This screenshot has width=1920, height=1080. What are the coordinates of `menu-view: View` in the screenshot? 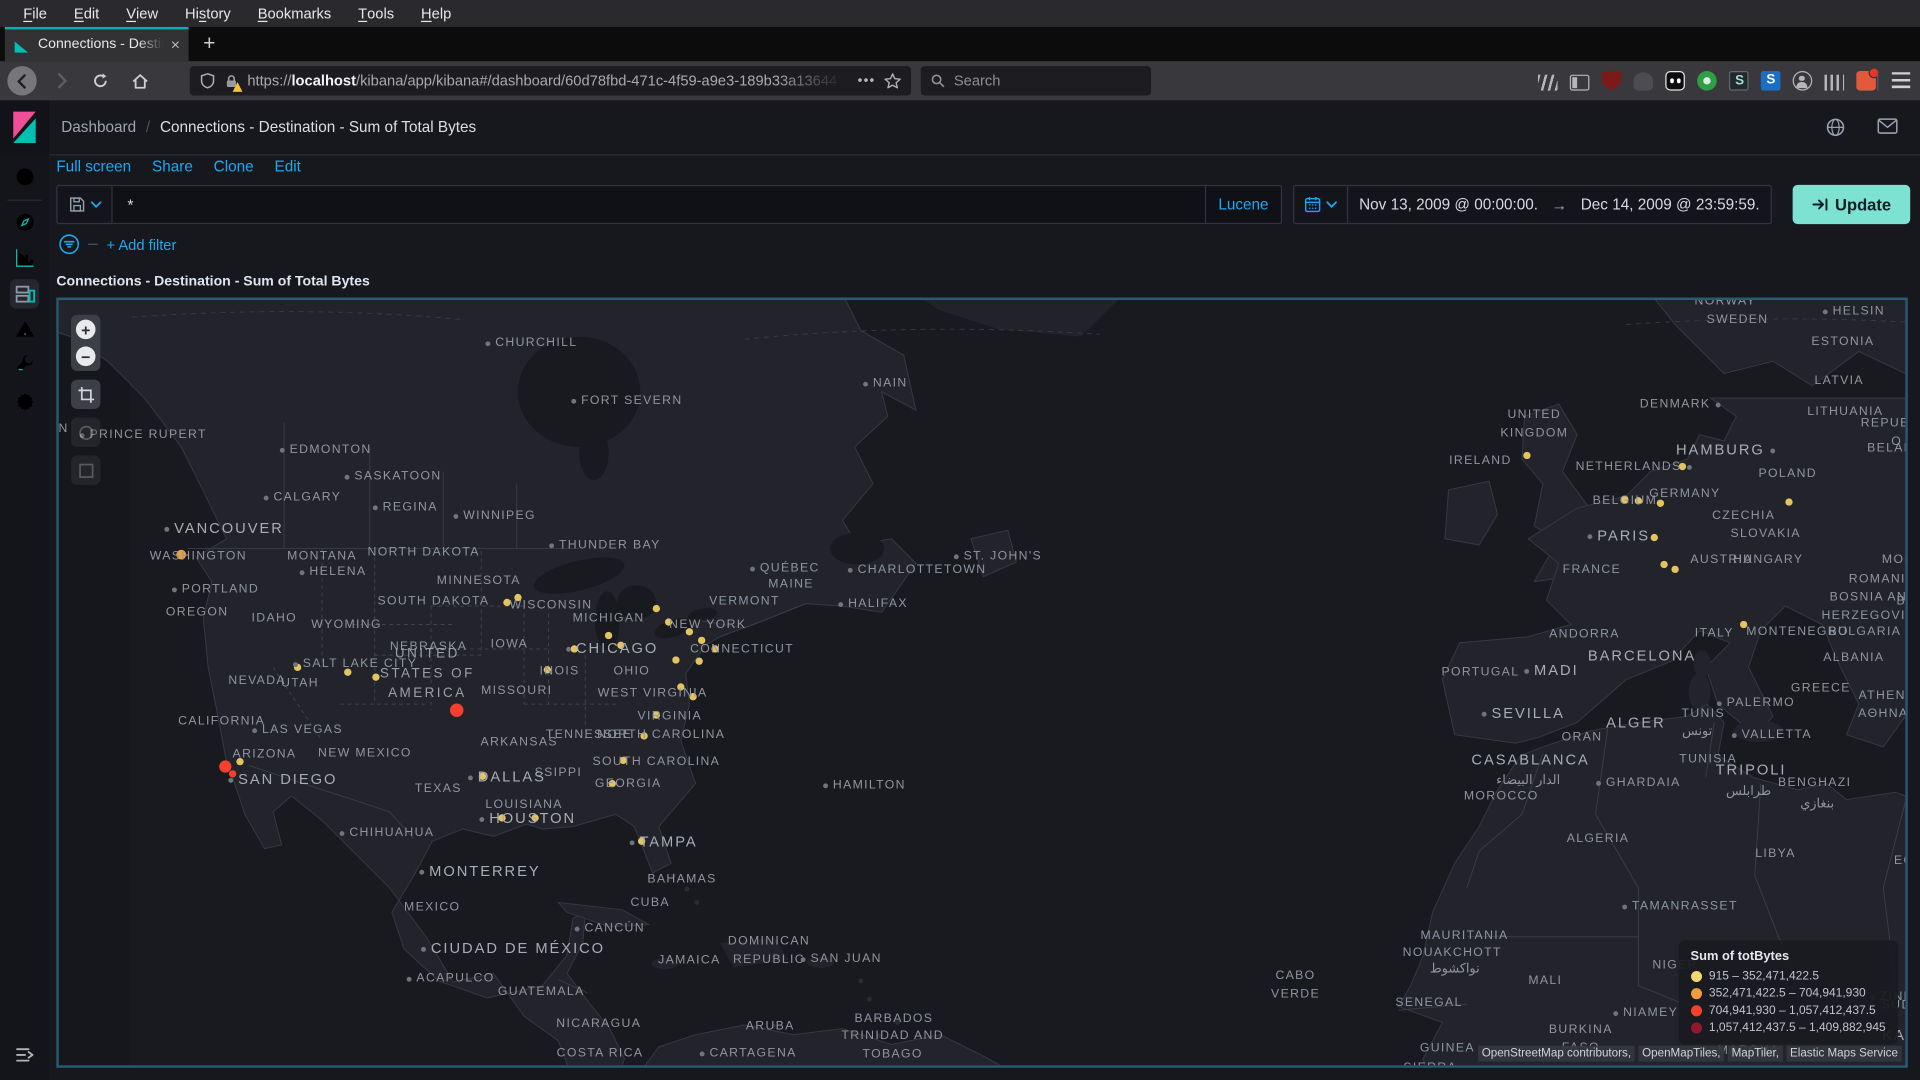 It's located at (142, 13).